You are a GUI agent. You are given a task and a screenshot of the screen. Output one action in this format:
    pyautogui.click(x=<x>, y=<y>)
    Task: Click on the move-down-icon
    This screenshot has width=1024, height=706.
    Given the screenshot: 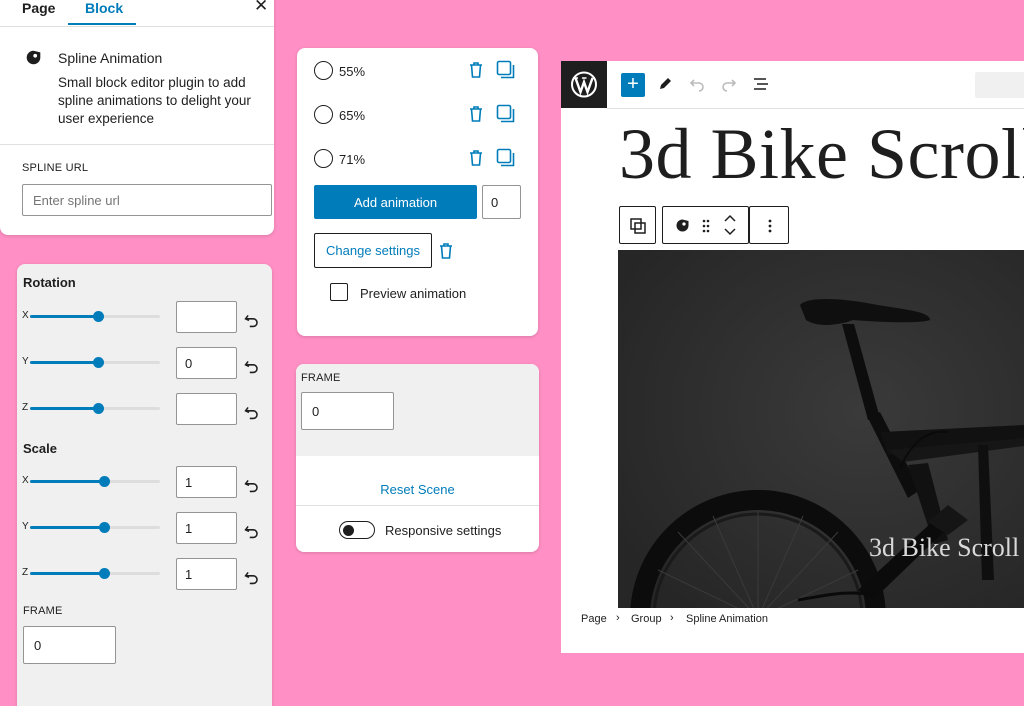 What is the action you would take?
    pyautogui.click(x=730, y=232)
    